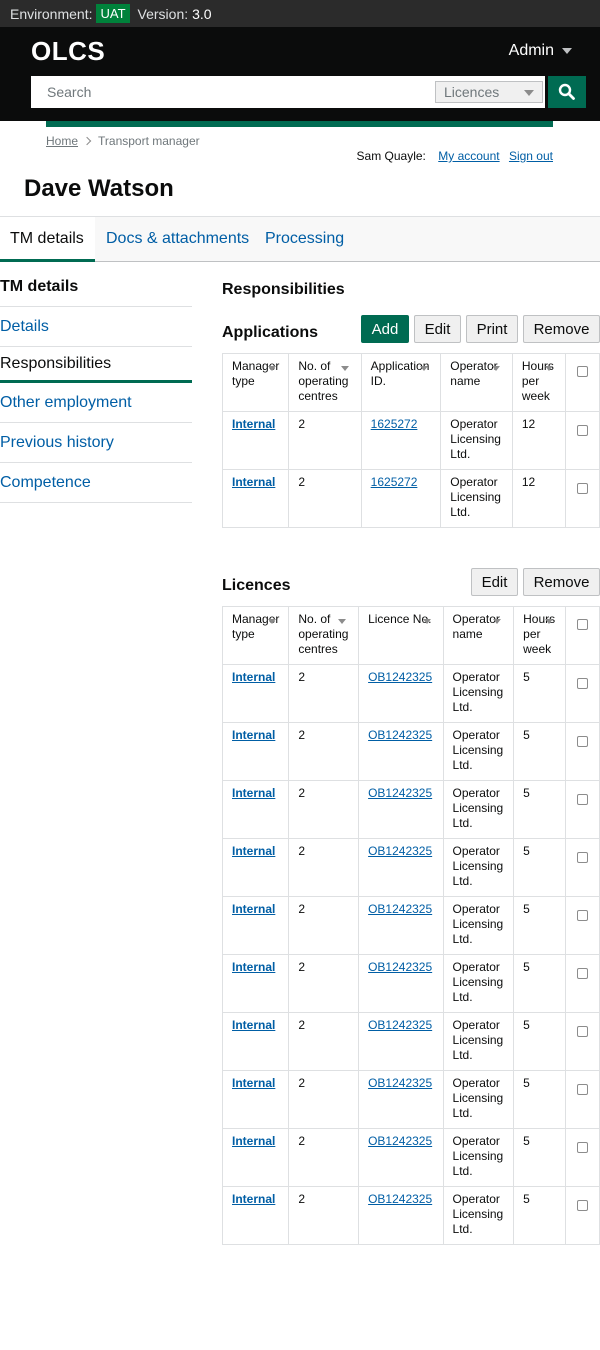 The width and height of the screenshot is (600, 1350). I want to click on licences-edit-button: Edit, so click(494, 582).